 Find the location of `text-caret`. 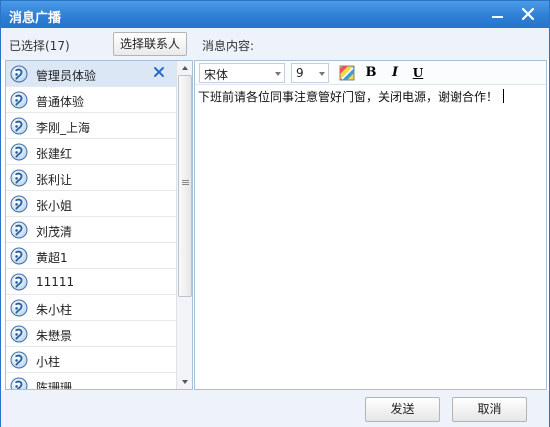

text-caret is located at coordinates (504, 96).